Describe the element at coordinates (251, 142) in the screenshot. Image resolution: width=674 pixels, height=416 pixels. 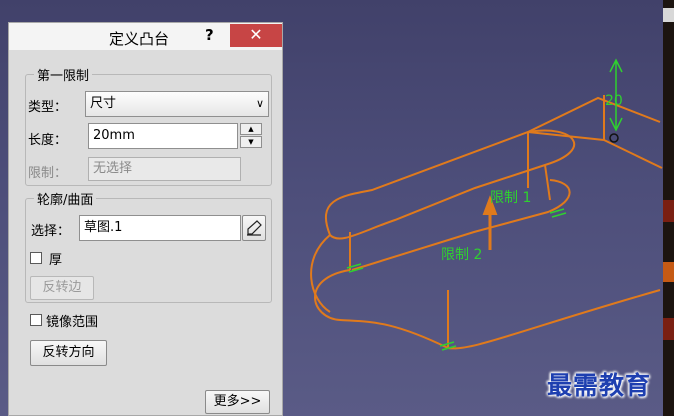
I see `length-decrement-button: ▼` at that location.